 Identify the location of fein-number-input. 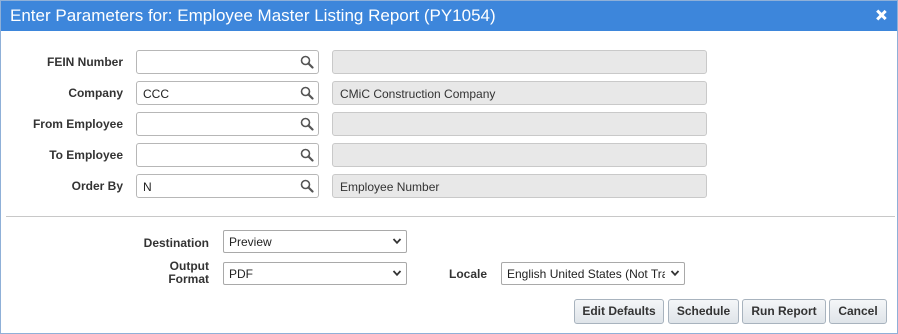
(227, 62).